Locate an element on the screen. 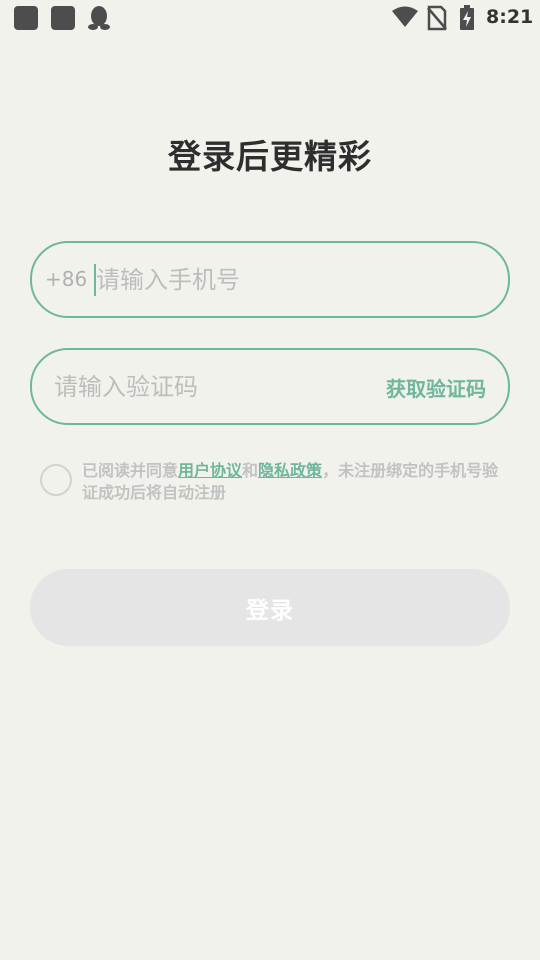 The image size is (540, 960). wifi-icon is located at coordinates (405, 16).